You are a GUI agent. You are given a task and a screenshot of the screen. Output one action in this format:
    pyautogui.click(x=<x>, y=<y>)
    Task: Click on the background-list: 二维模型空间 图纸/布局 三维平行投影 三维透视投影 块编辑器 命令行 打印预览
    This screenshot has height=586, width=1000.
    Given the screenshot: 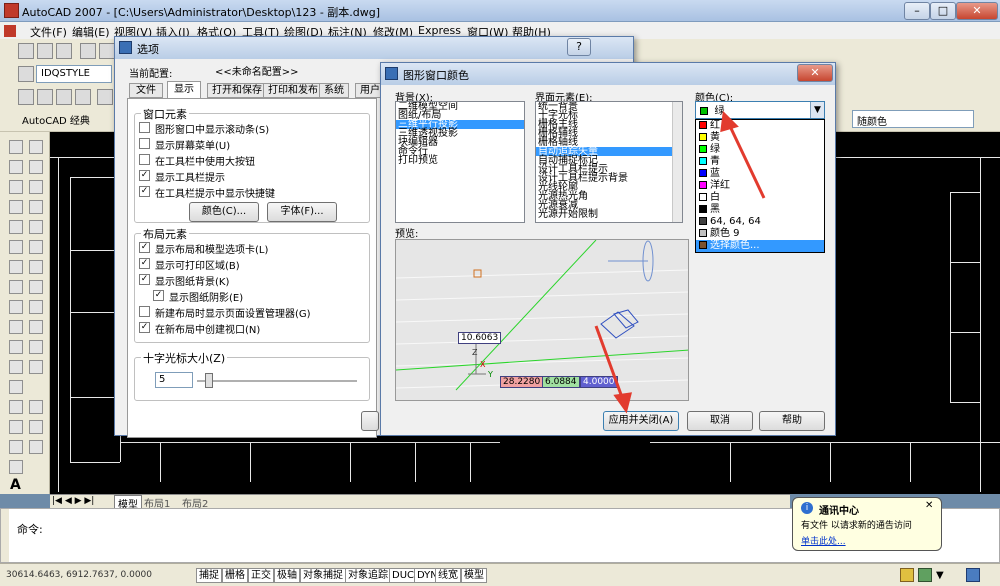 What is the action you would take?
    pyautogui.click(x=460, y=162)
    